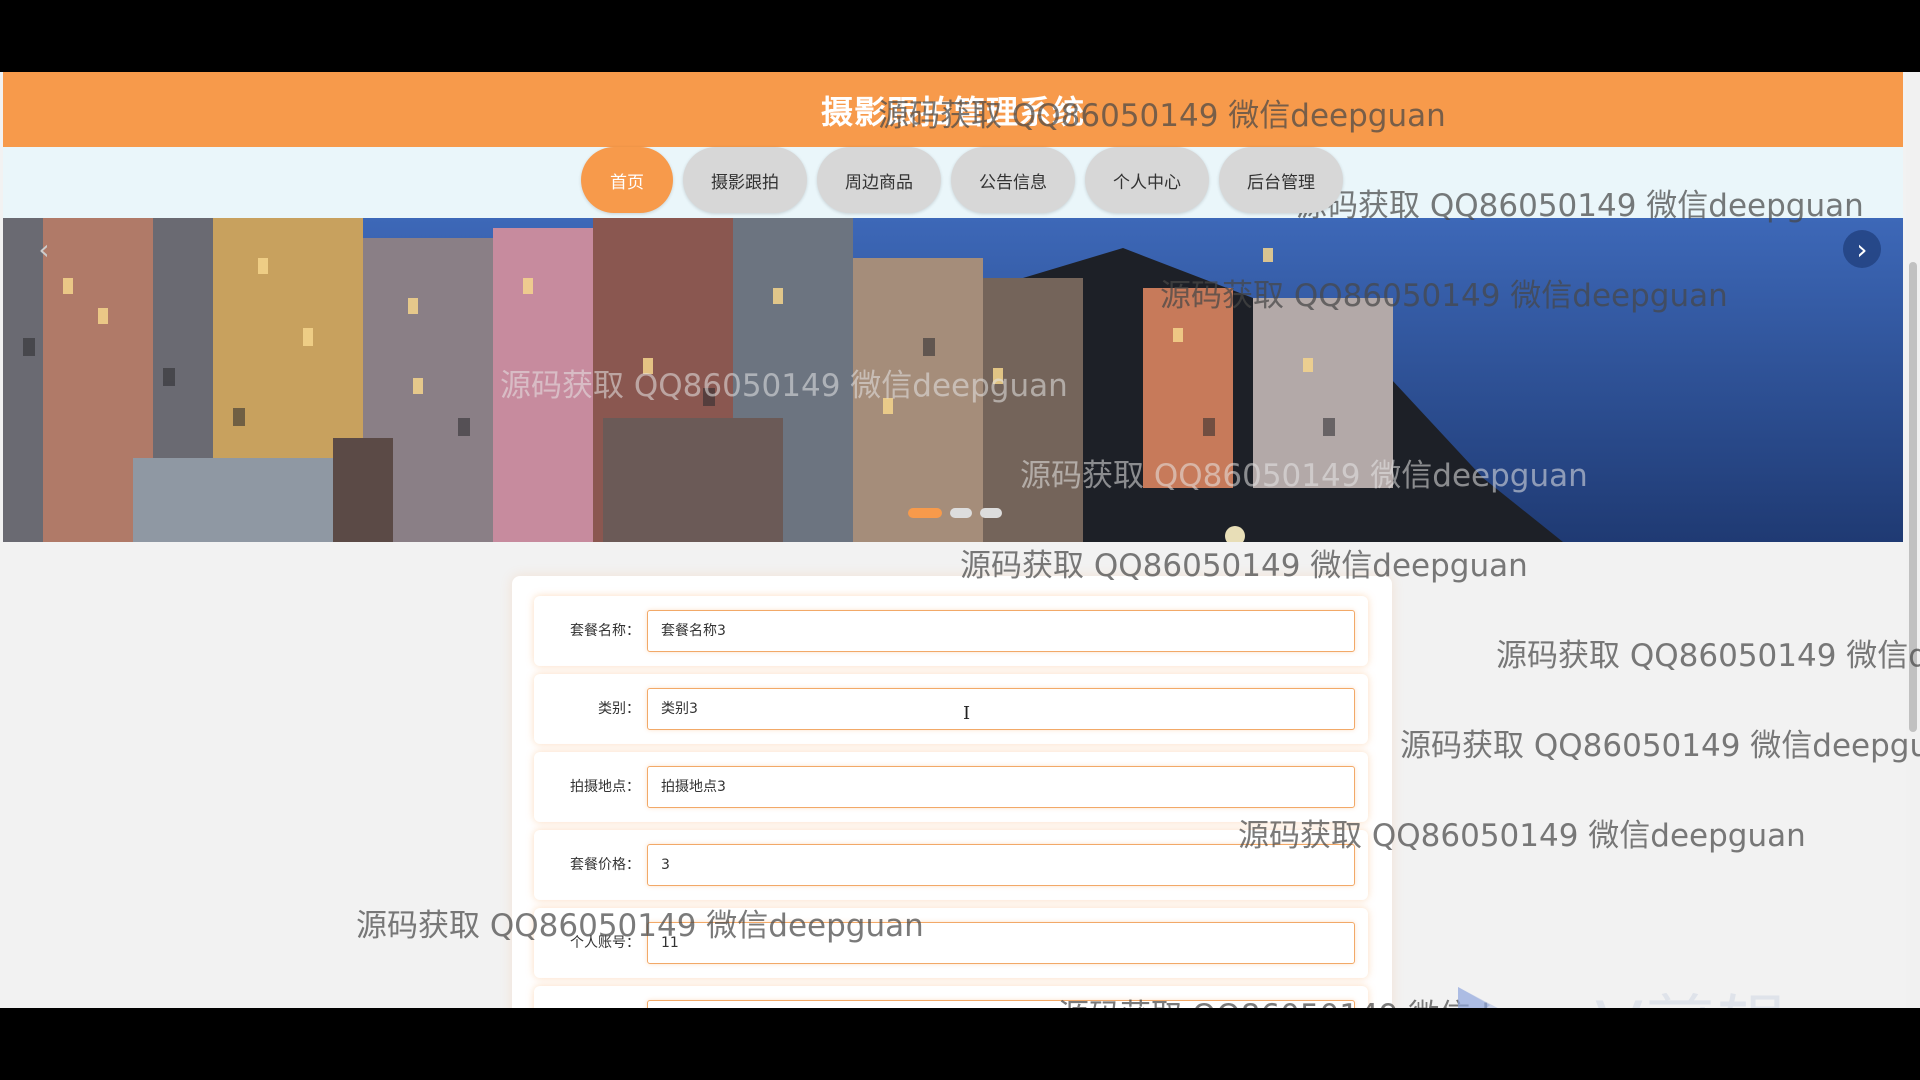 Image resolution: width=1920 pixels, height=1080 pixels. I want to click on carousel-next-button: ›, so click(1862, 249).